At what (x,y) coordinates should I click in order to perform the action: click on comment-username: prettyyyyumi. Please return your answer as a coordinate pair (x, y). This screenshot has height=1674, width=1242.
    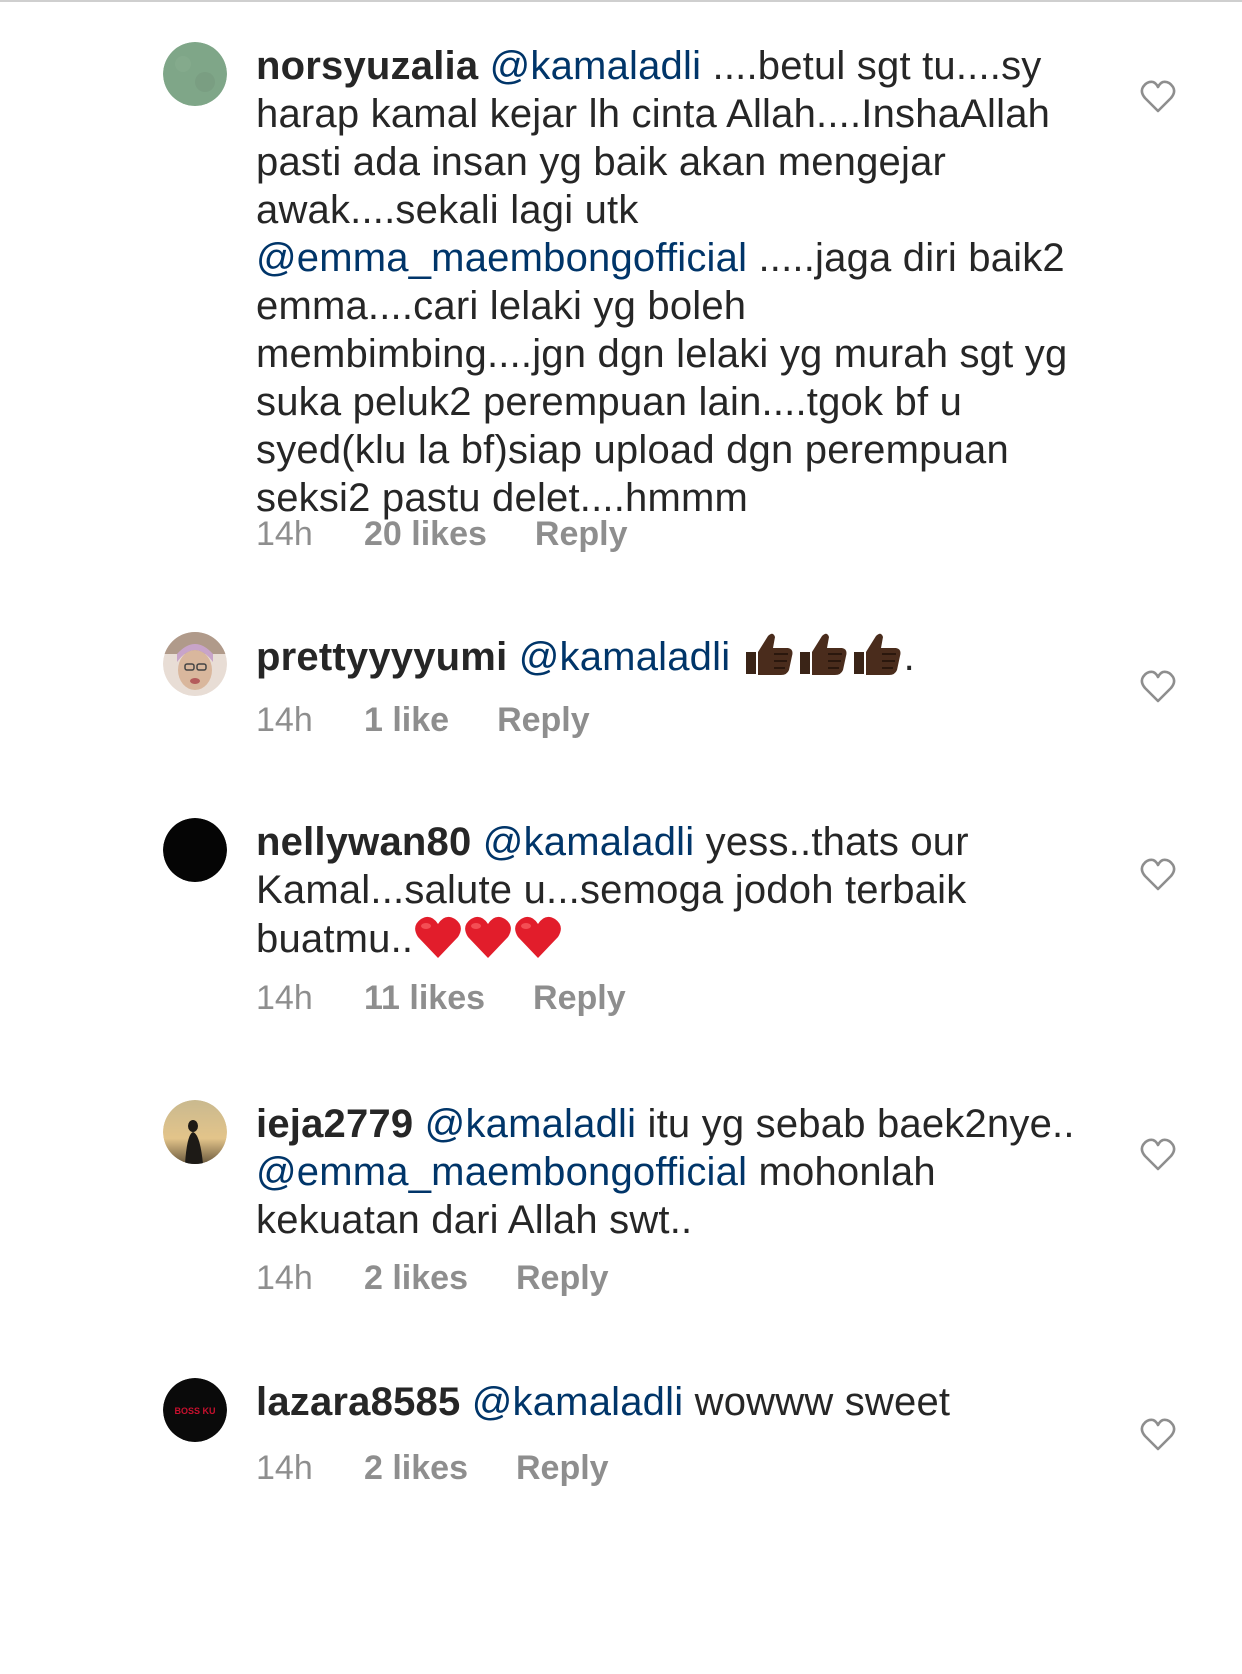
    Looking at the image, I should click on (381, 657).